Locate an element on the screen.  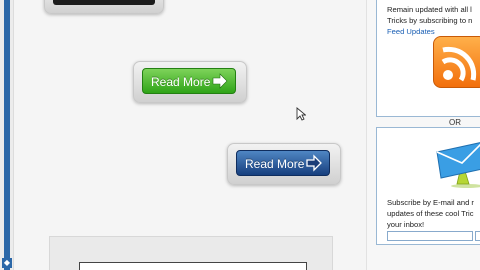
left-edge-bar: ◆ is located at coordinates (7, 135).